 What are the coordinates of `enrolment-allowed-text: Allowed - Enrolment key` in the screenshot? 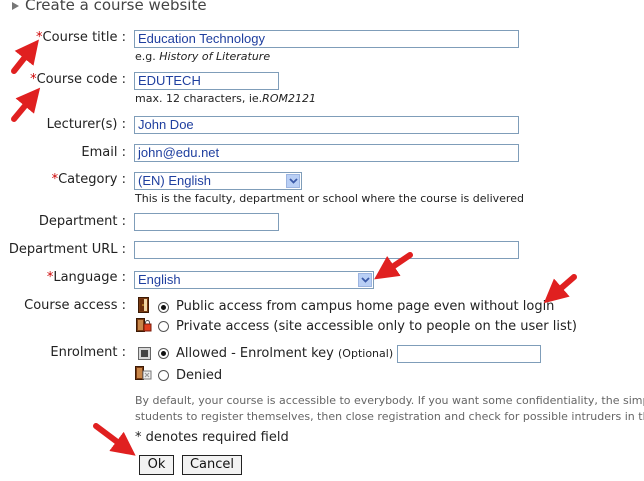 It's located at (255, 353).